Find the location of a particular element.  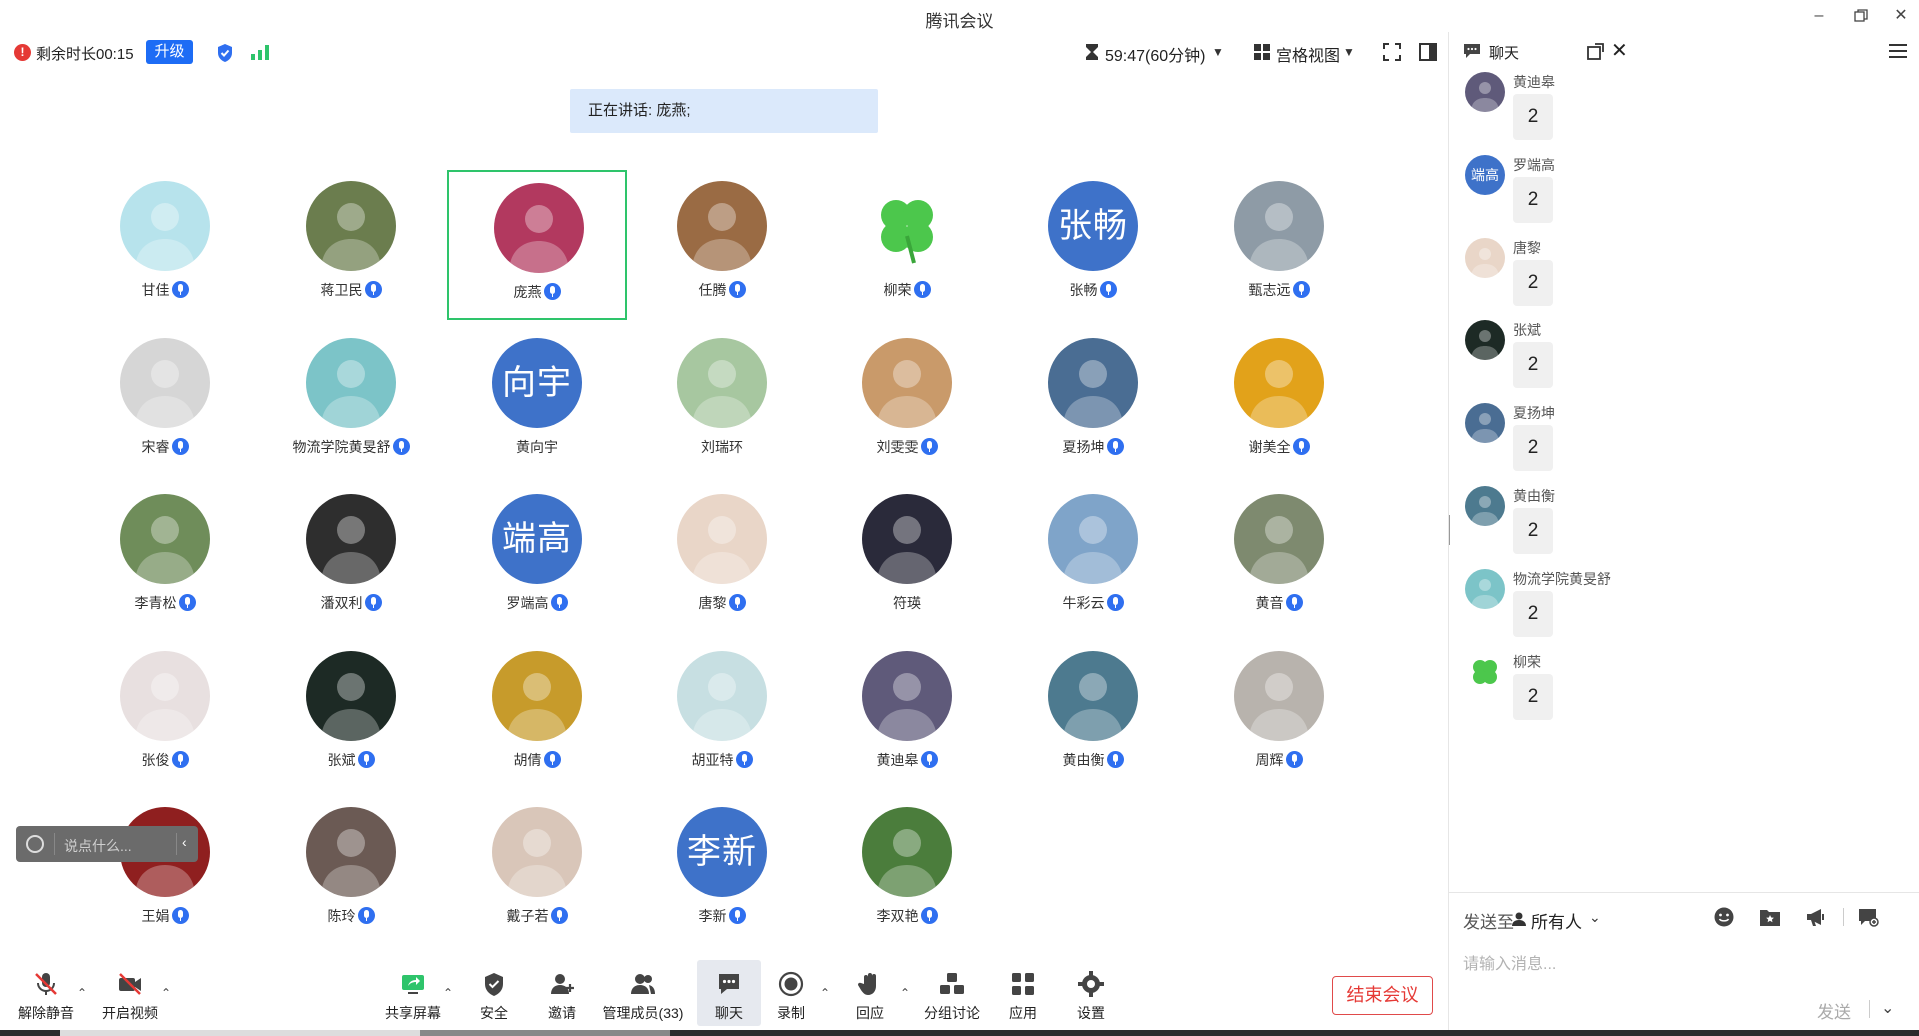

record-button: 录制 is located at coordinates (791, 993).